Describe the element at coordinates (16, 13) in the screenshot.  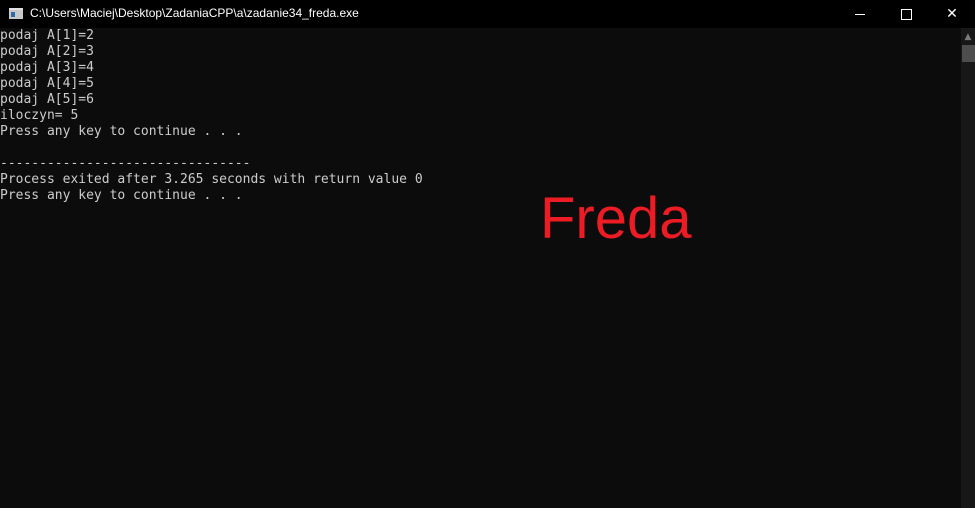
I see `console-app-icon` at that location.